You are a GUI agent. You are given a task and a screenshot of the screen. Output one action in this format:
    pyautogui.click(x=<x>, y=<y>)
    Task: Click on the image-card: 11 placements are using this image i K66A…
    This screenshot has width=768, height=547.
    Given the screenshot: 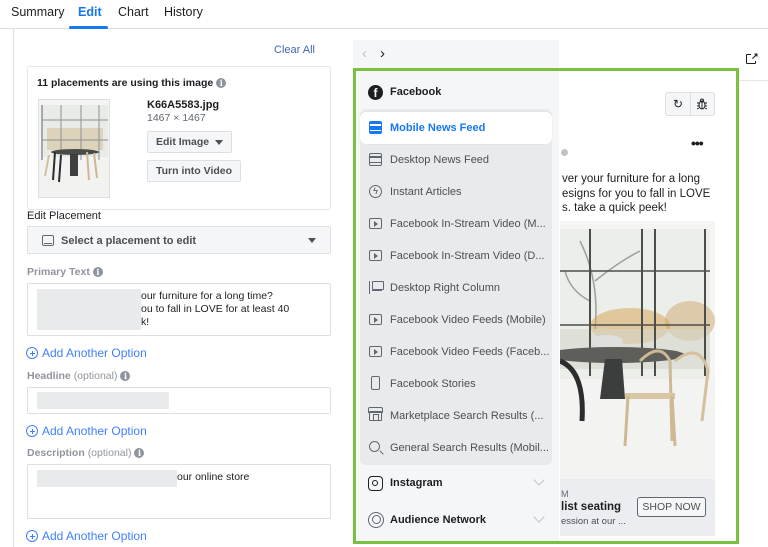 What is the action you would take?
    pyautogui.click(x=179, y=138)
    